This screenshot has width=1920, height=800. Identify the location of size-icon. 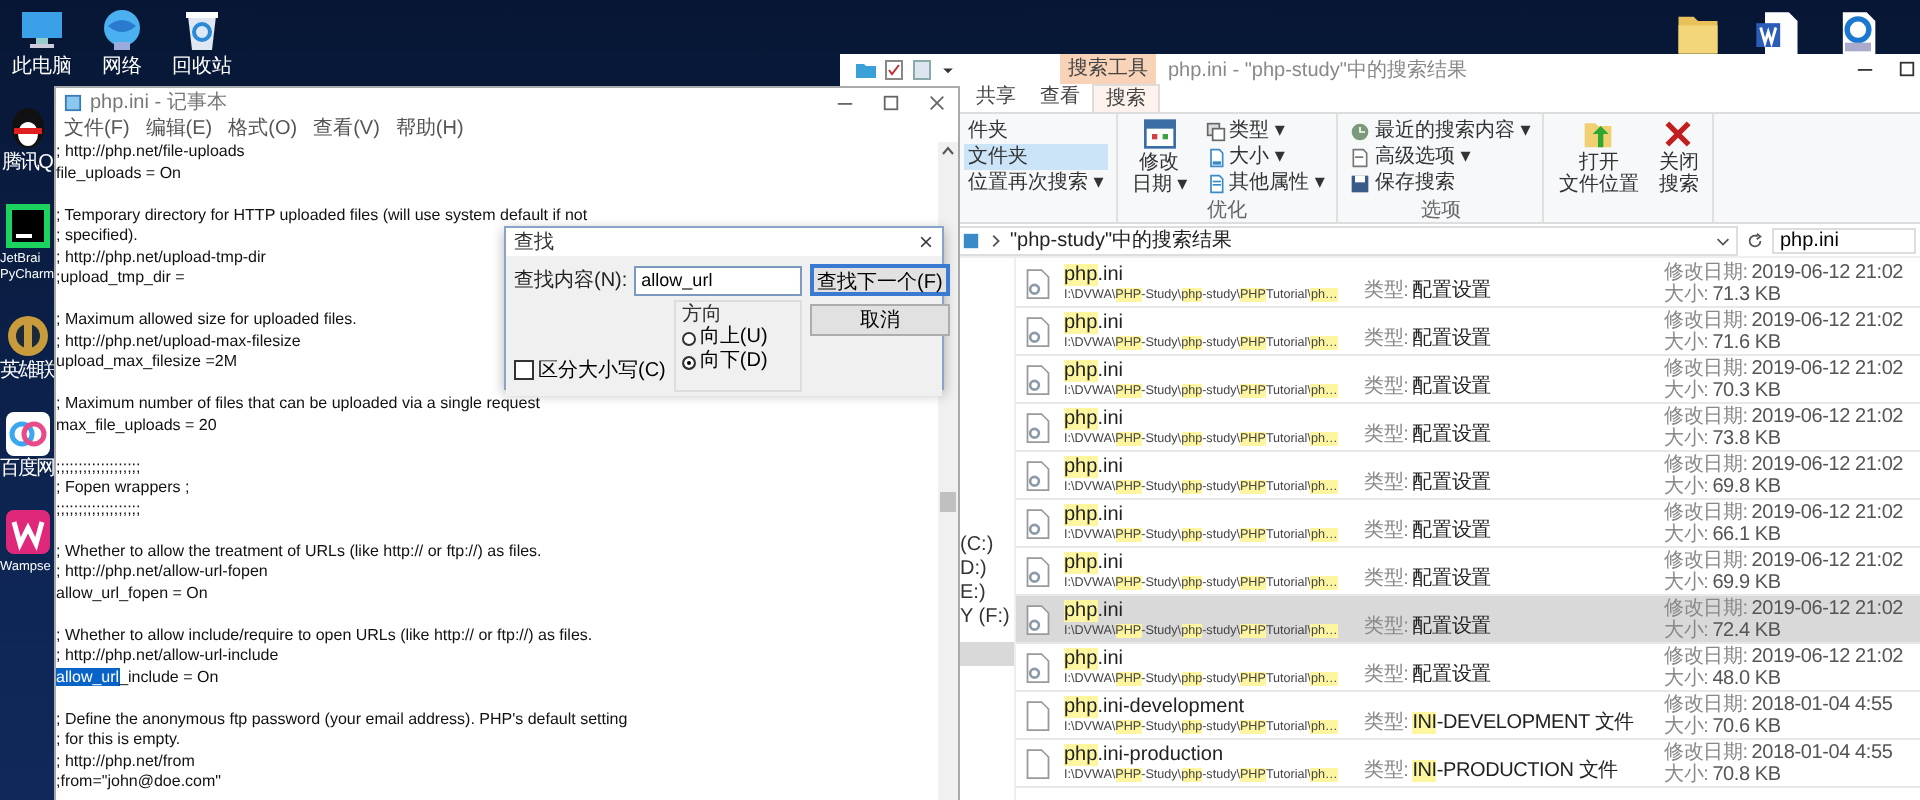
(1215, 157).